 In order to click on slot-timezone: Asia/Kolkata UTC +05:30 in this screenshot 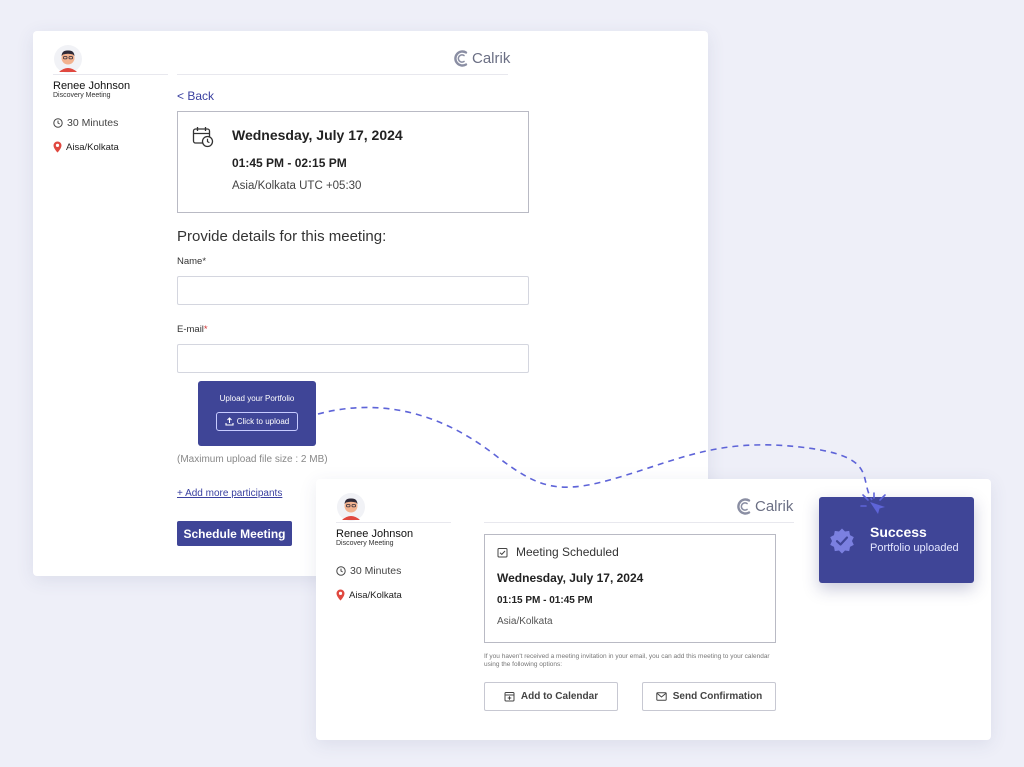, I will do `click(297, 186)`.